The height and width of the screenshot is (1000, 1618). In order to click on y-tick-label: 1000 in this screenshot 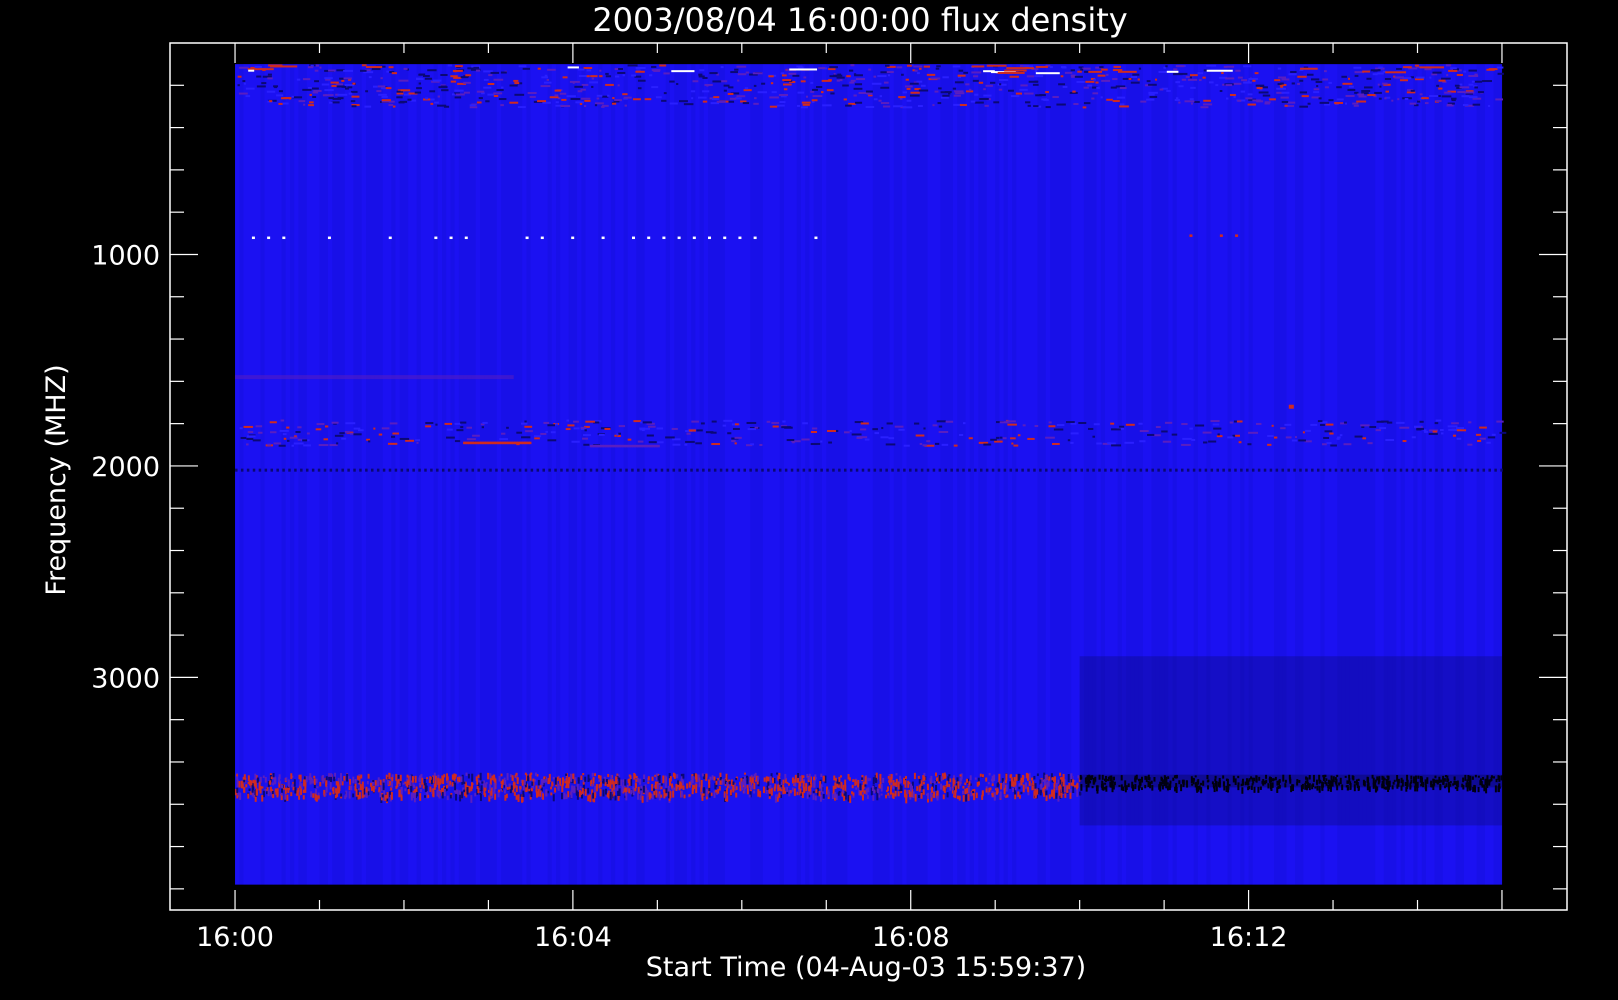, I will do `click(125, 255)`.